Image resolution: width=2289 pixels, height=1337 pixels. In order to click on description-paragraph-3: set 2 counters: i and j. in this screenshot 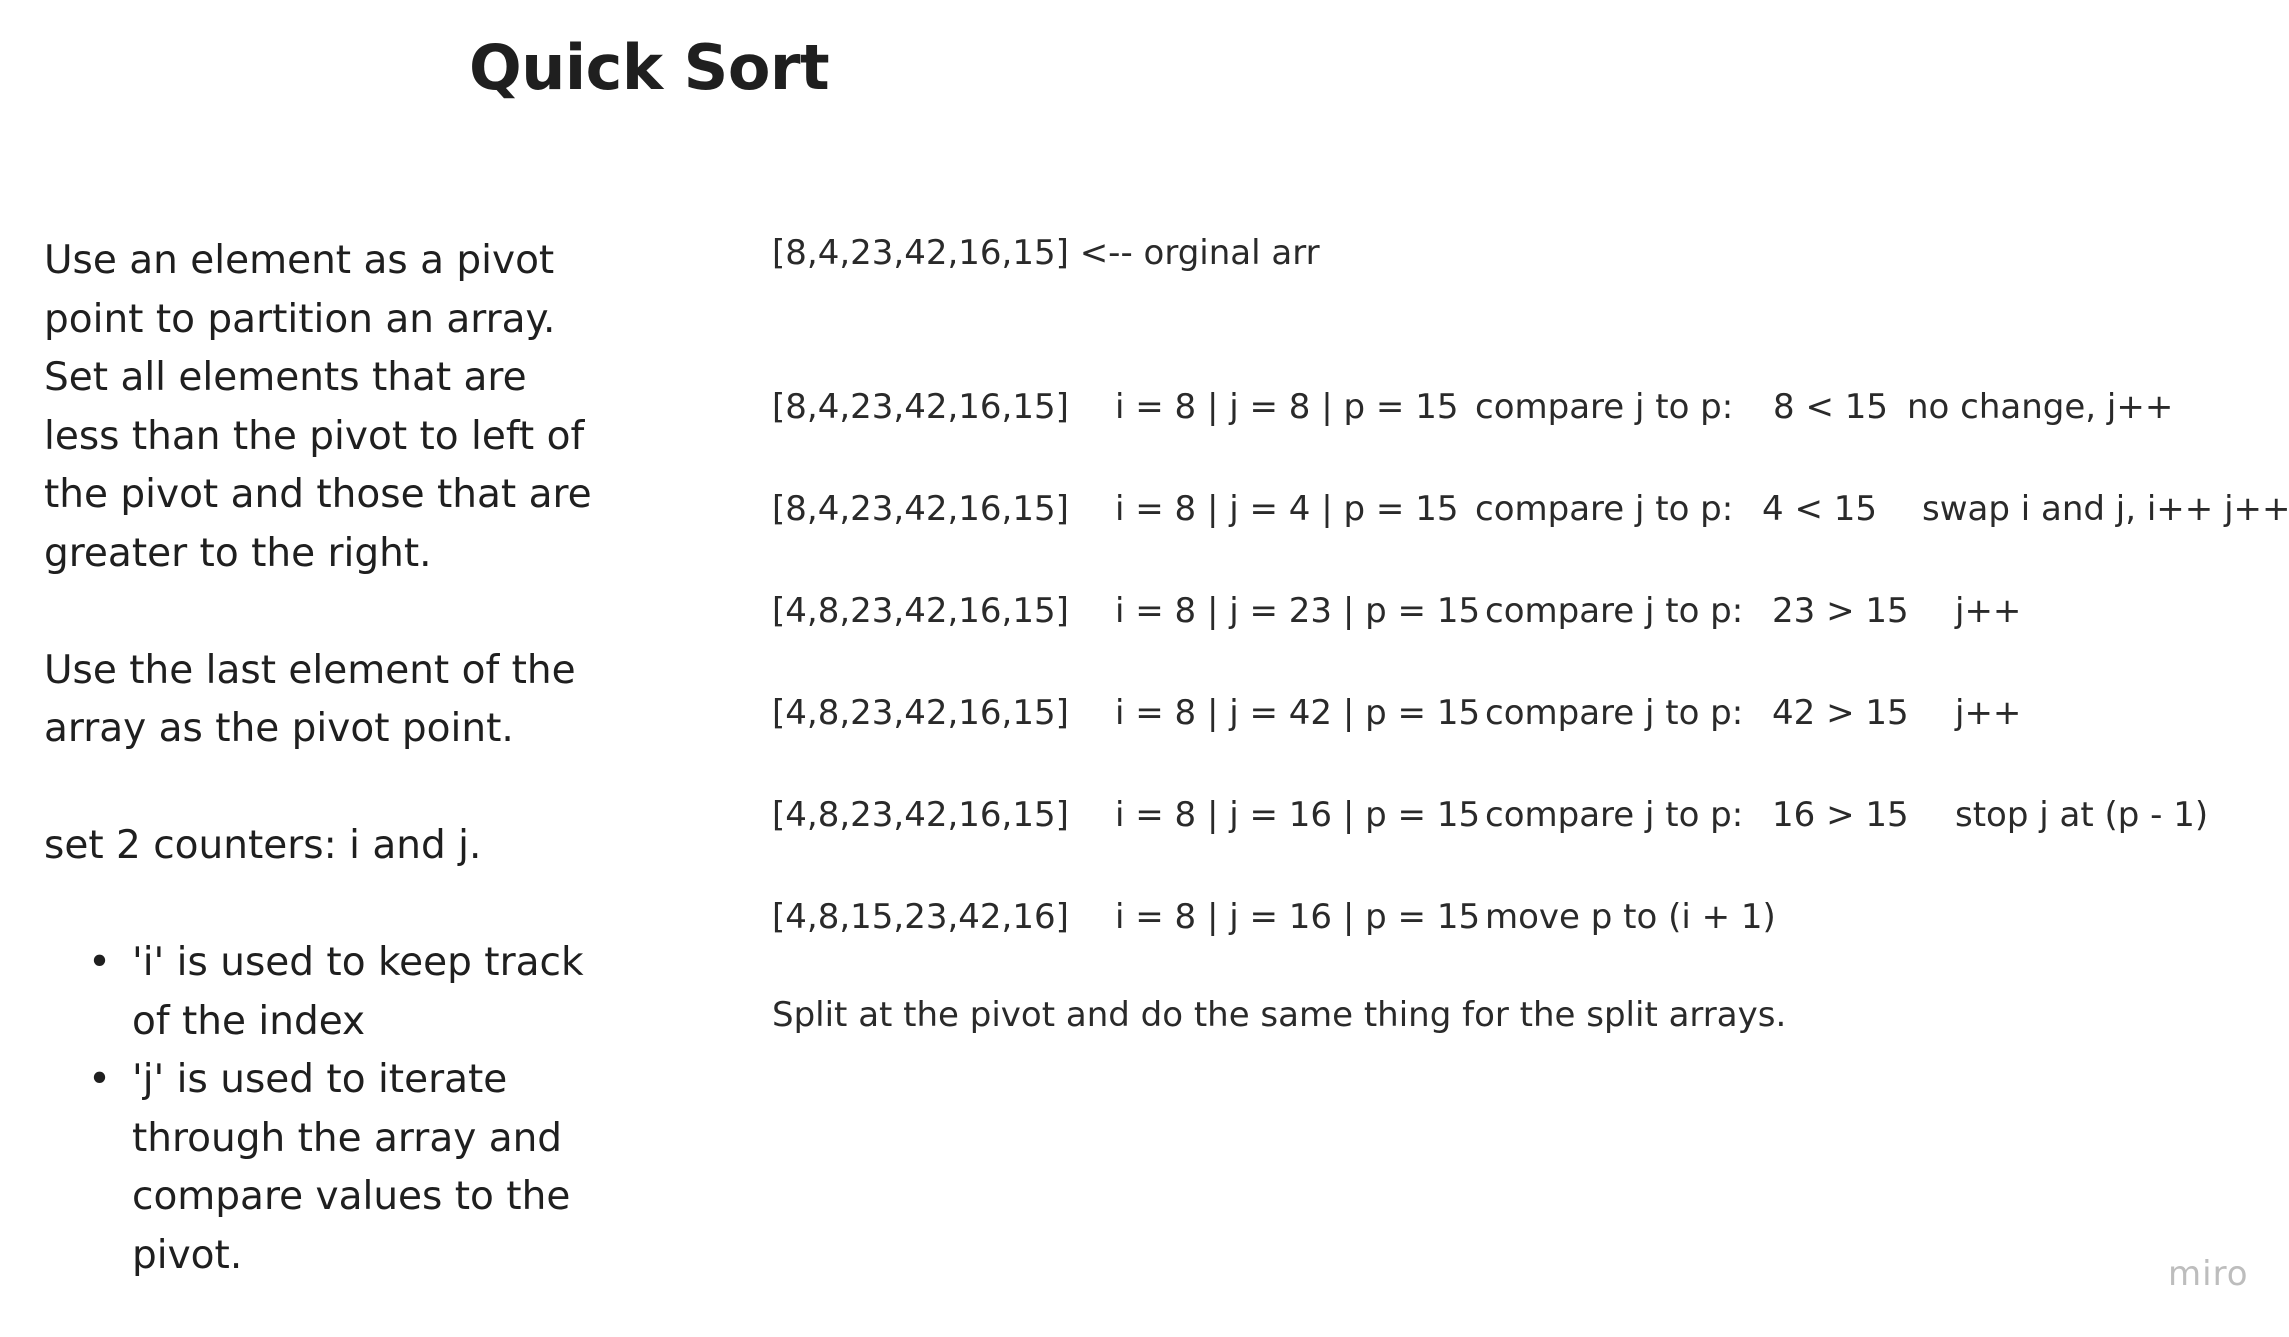, I will do `click(263, 845)`.